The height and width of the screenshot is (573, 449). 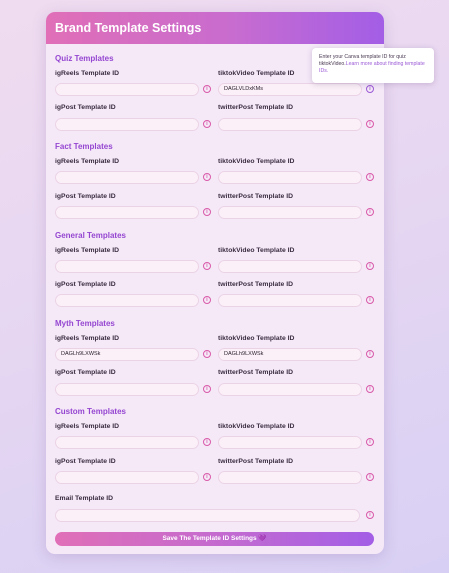 What do you see at coordinates (127, 177) in the screenshot?
I see `fact-igreels-input` at bounding box center [127, 177].